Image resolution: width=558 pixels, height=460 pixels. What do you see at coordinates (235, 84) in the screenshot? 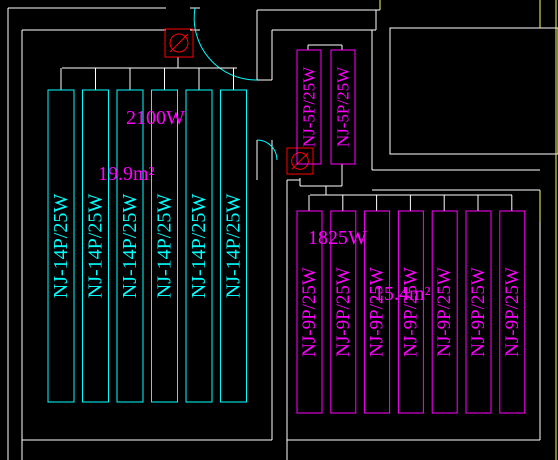
I see `doors` at bounding box center [235, 84].